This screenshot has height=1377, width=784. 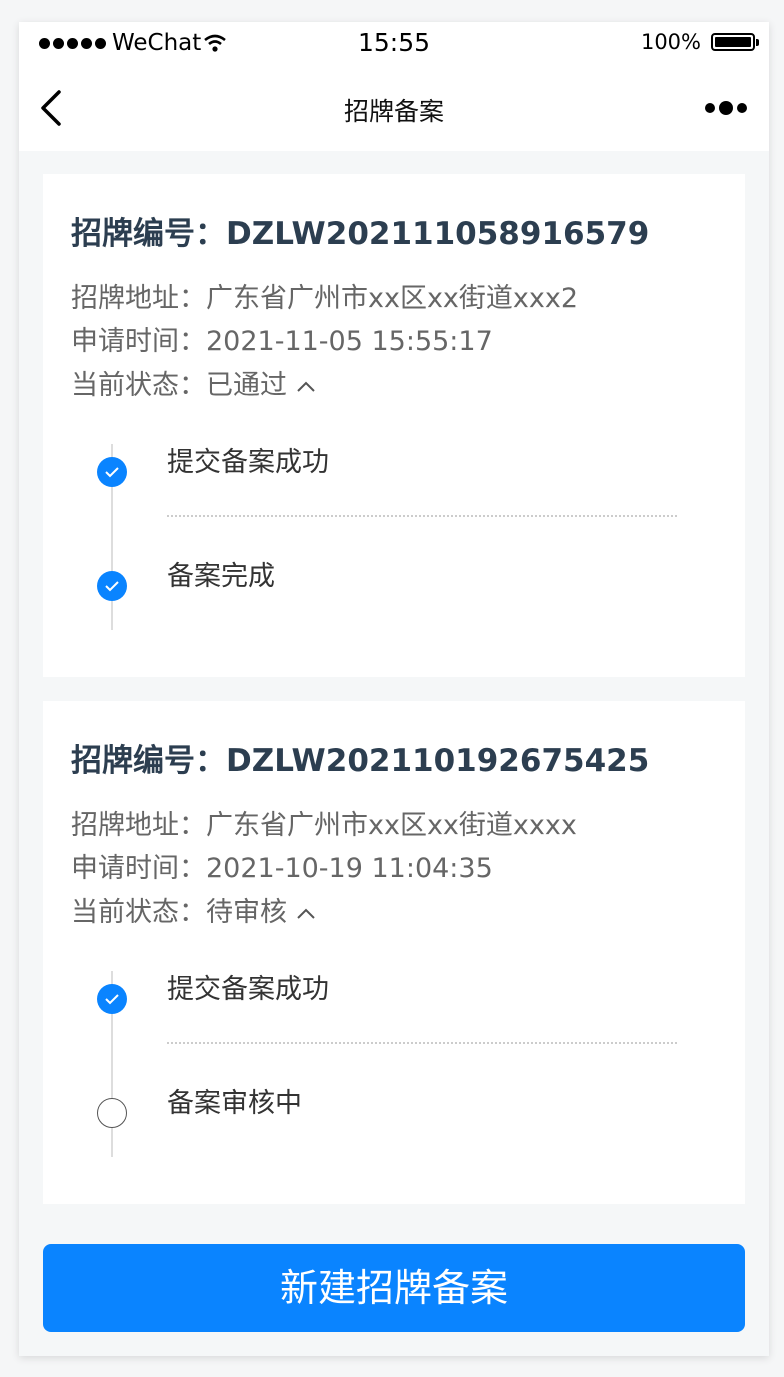 I want to click on record-time: 申请时间：2021-10-19 11:04:35, so click(x=282, y=868).